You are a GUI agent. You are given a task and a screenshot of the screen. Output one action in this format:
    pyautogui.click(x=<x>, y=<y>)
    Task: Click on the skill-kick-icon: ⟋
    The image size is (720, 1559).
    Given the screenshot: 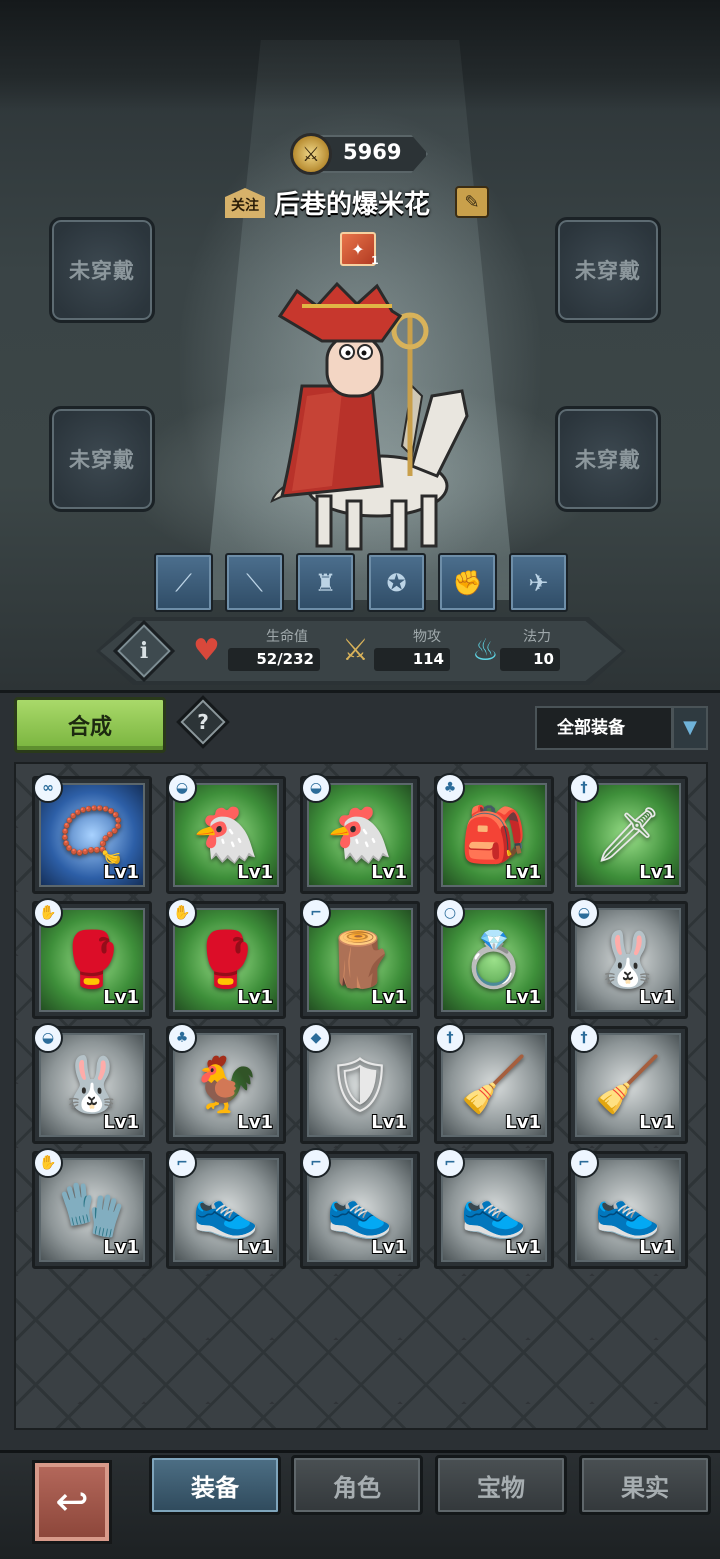 What is the action you would take?
    pyautogui.click(x=183, y=582)
    